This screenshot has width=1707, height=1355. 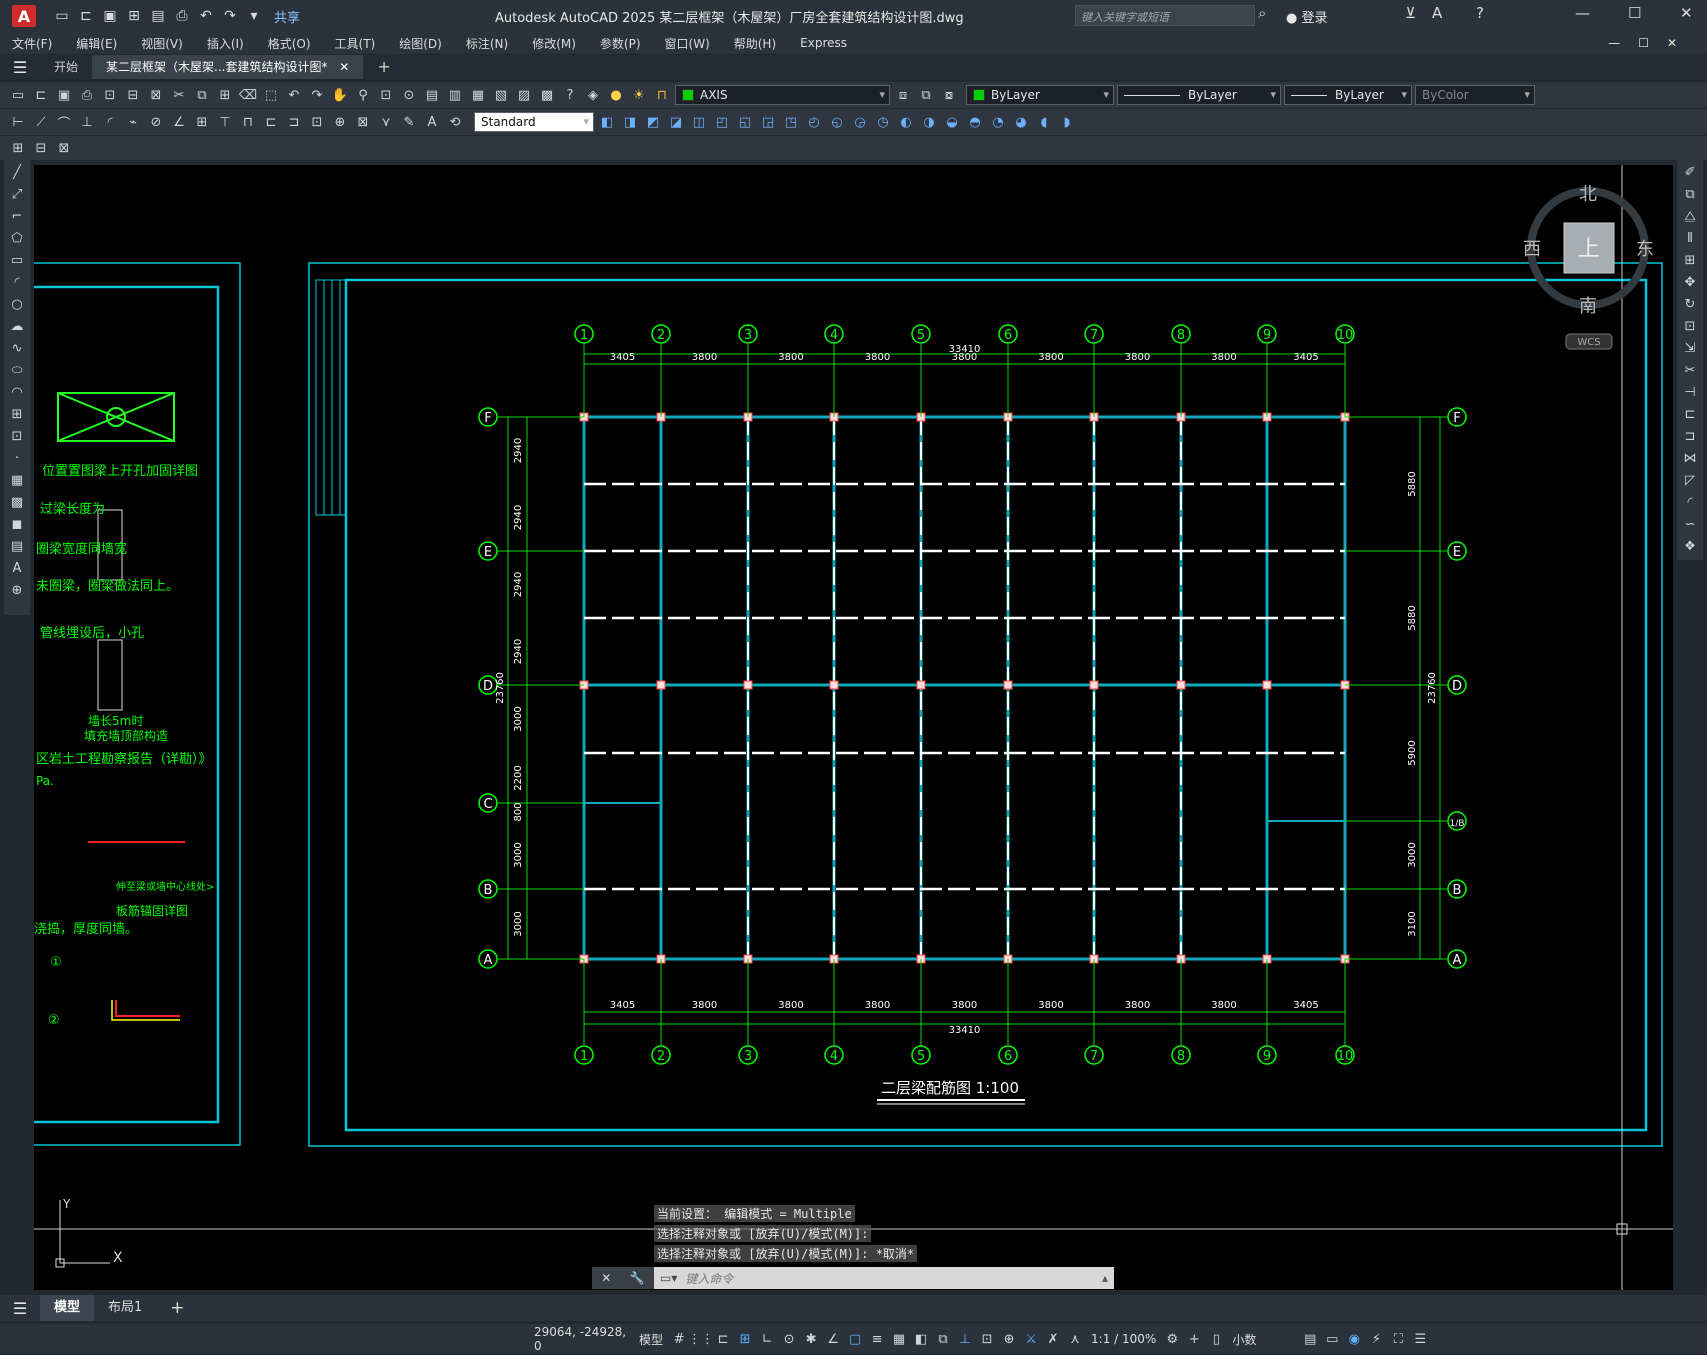 I want to click on extend-icon: ⊣, so click(x=1690, y=392).